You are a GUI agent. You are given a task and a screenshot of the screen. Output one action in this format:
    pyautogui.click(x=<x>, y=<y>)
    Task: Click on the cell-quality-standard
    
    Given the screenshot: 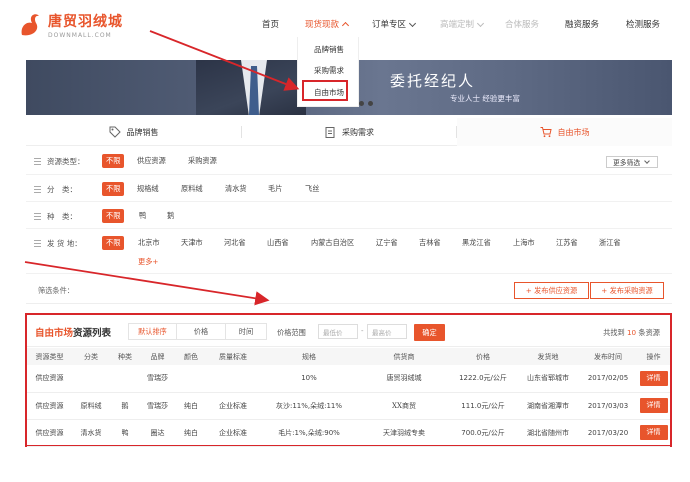 What is the action you would take?
    pyautogui.click(x=233, y=379)
    